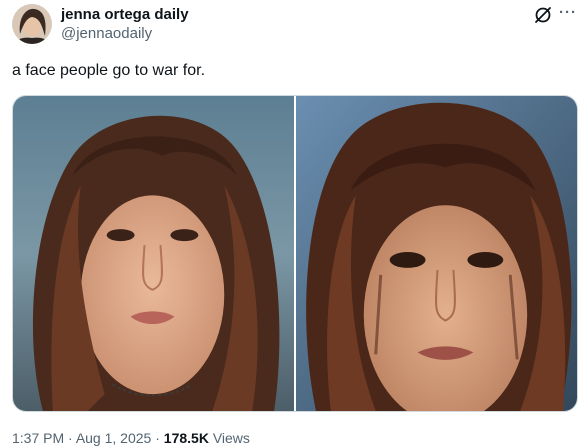 This screenshot has height=447, width=582. I want to click on tweet-text: a face people go to war for., so click(109, 70).